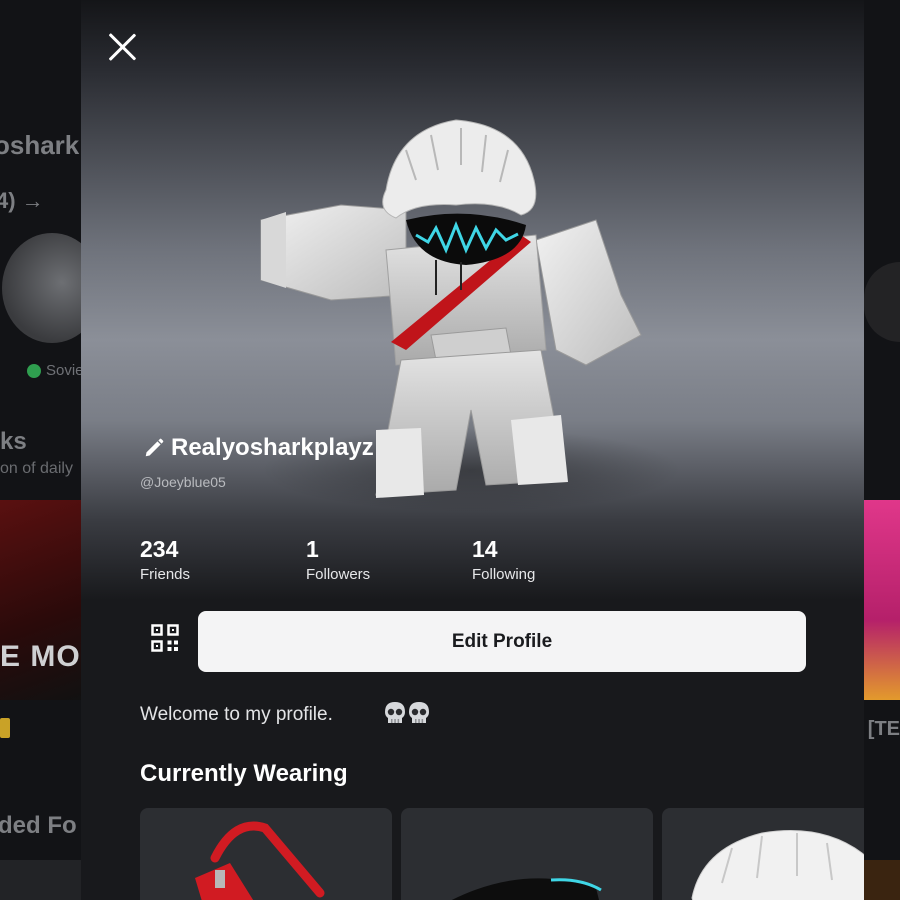 Image resolution: width=900 pixels, height=900 pixels. Describe the element at coordinates (13, 441) in the screenshot. I see `bg-section-heading: ks` at that location.